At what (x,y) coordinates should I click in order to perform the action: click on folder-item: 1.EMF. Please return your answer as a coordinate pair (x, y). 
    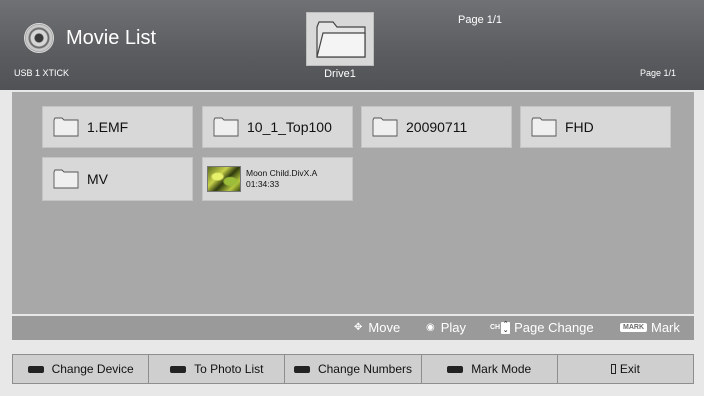
    Looking at the image, I should click on (117, 127).